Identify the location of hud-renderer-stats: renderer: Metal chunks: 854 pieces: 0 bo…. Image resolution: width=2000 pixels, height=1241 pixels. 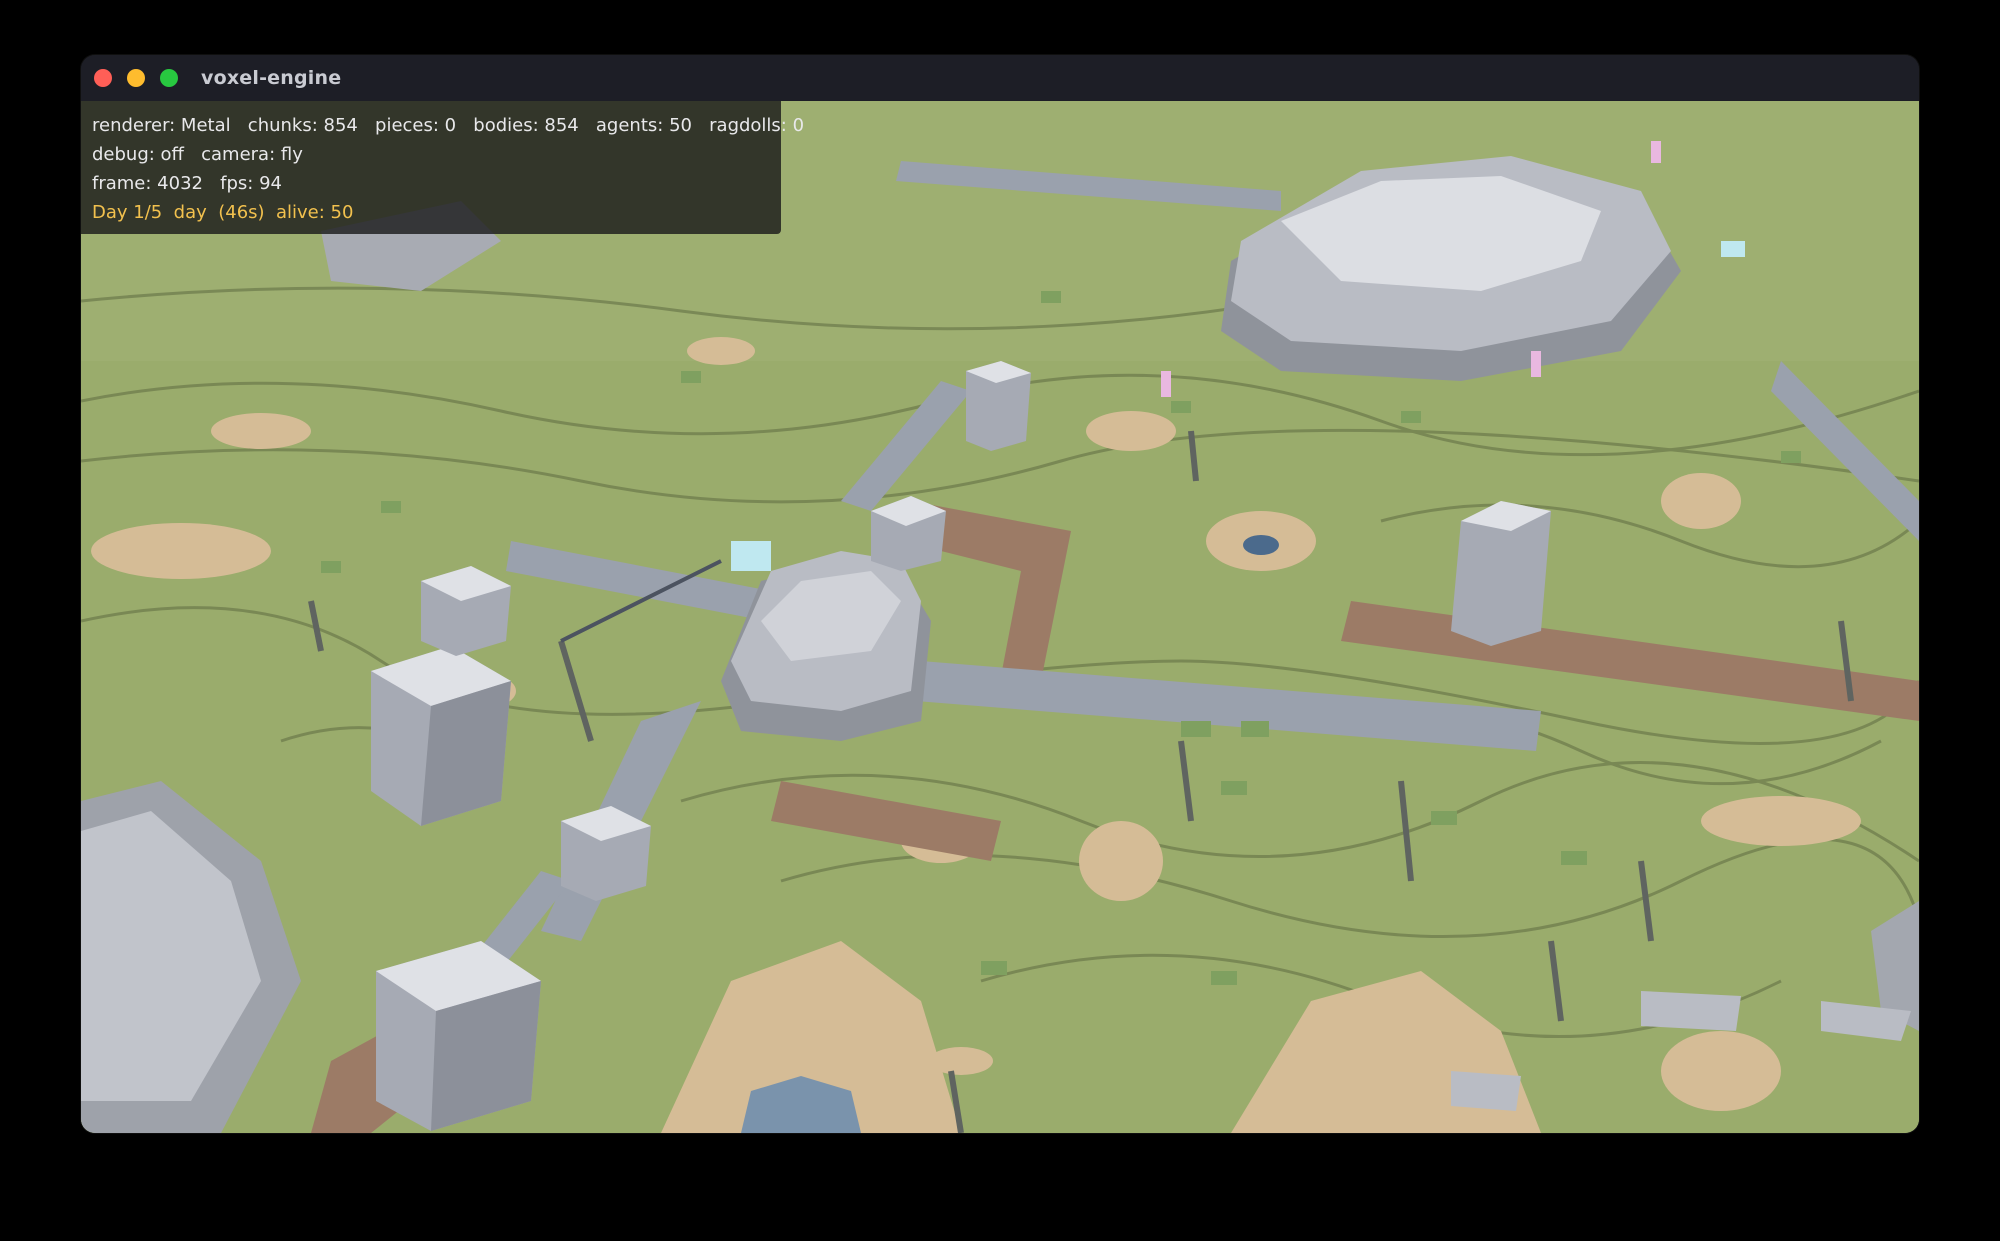
(448, 125).